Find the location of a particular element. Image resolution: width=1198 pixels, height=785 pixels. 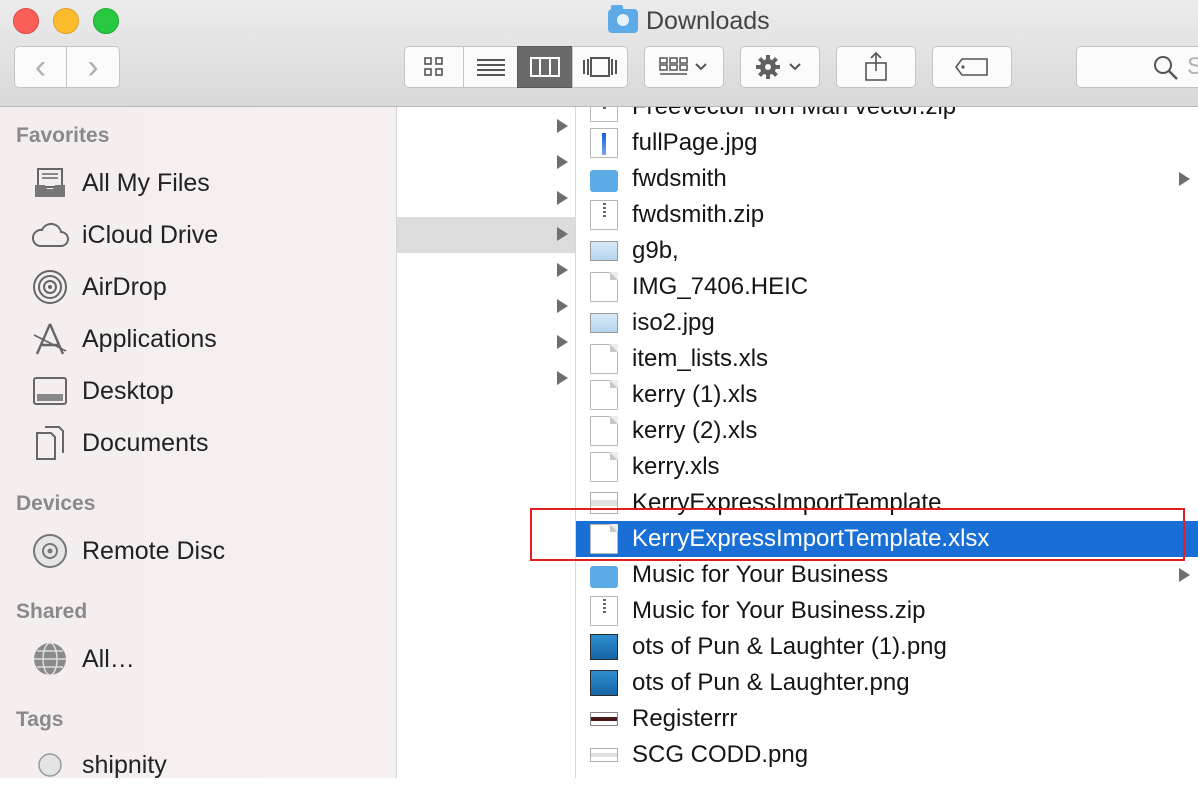

sidebar-item-desktop: Desktop is located at coordinates (102, 391).